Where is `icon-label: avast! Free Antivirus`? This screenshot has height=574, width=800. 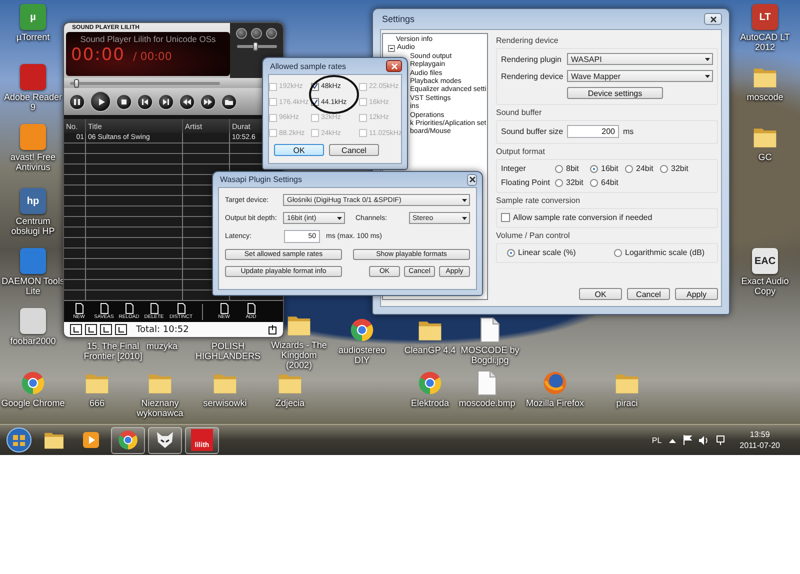 icon-label: avast! Free Antivirus is located at coordinates (33, 162).